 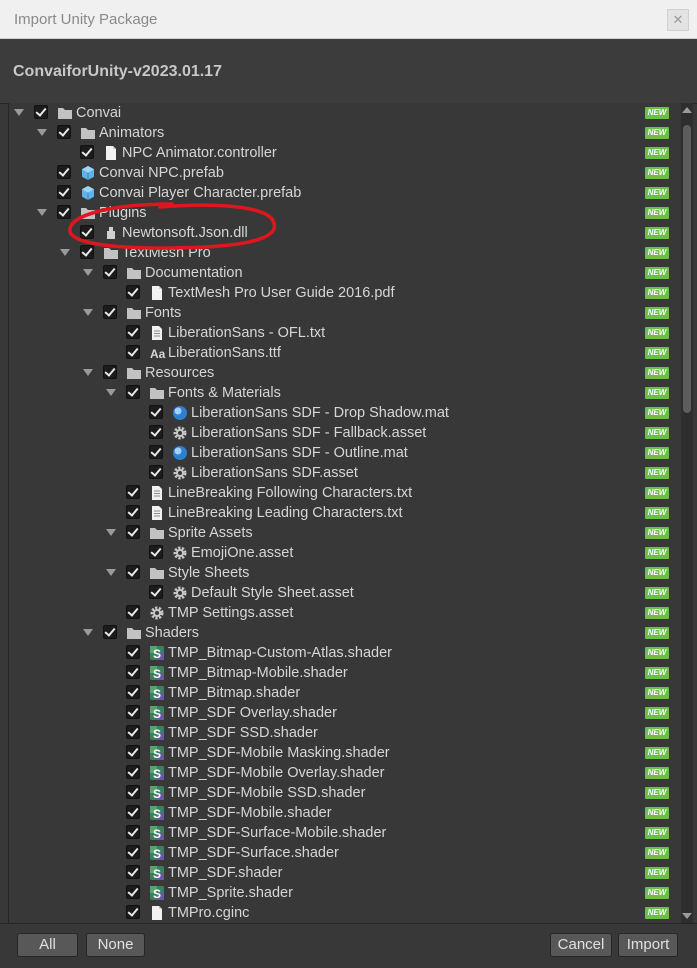 What do you see at coordinates (344, 593) in the screenshot?
I see `tree-row: Default Style Sheet.asset NEW` at bounding box center [344, 593].